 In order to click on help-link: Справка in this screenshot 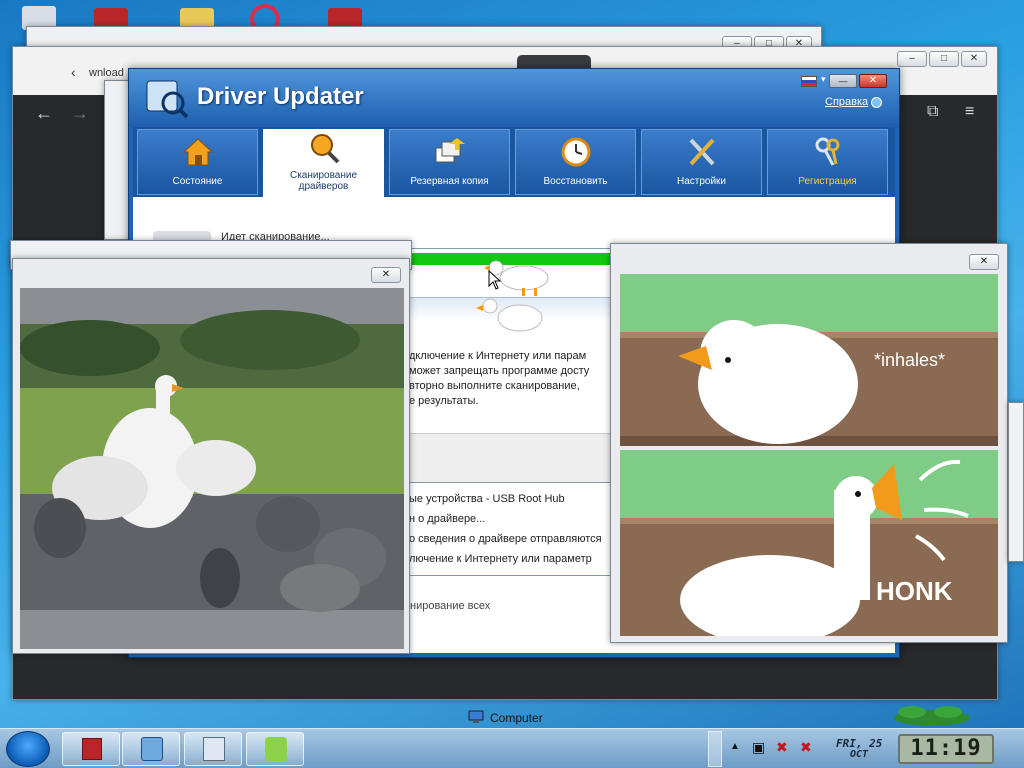, I will do `click(846, 102)`.